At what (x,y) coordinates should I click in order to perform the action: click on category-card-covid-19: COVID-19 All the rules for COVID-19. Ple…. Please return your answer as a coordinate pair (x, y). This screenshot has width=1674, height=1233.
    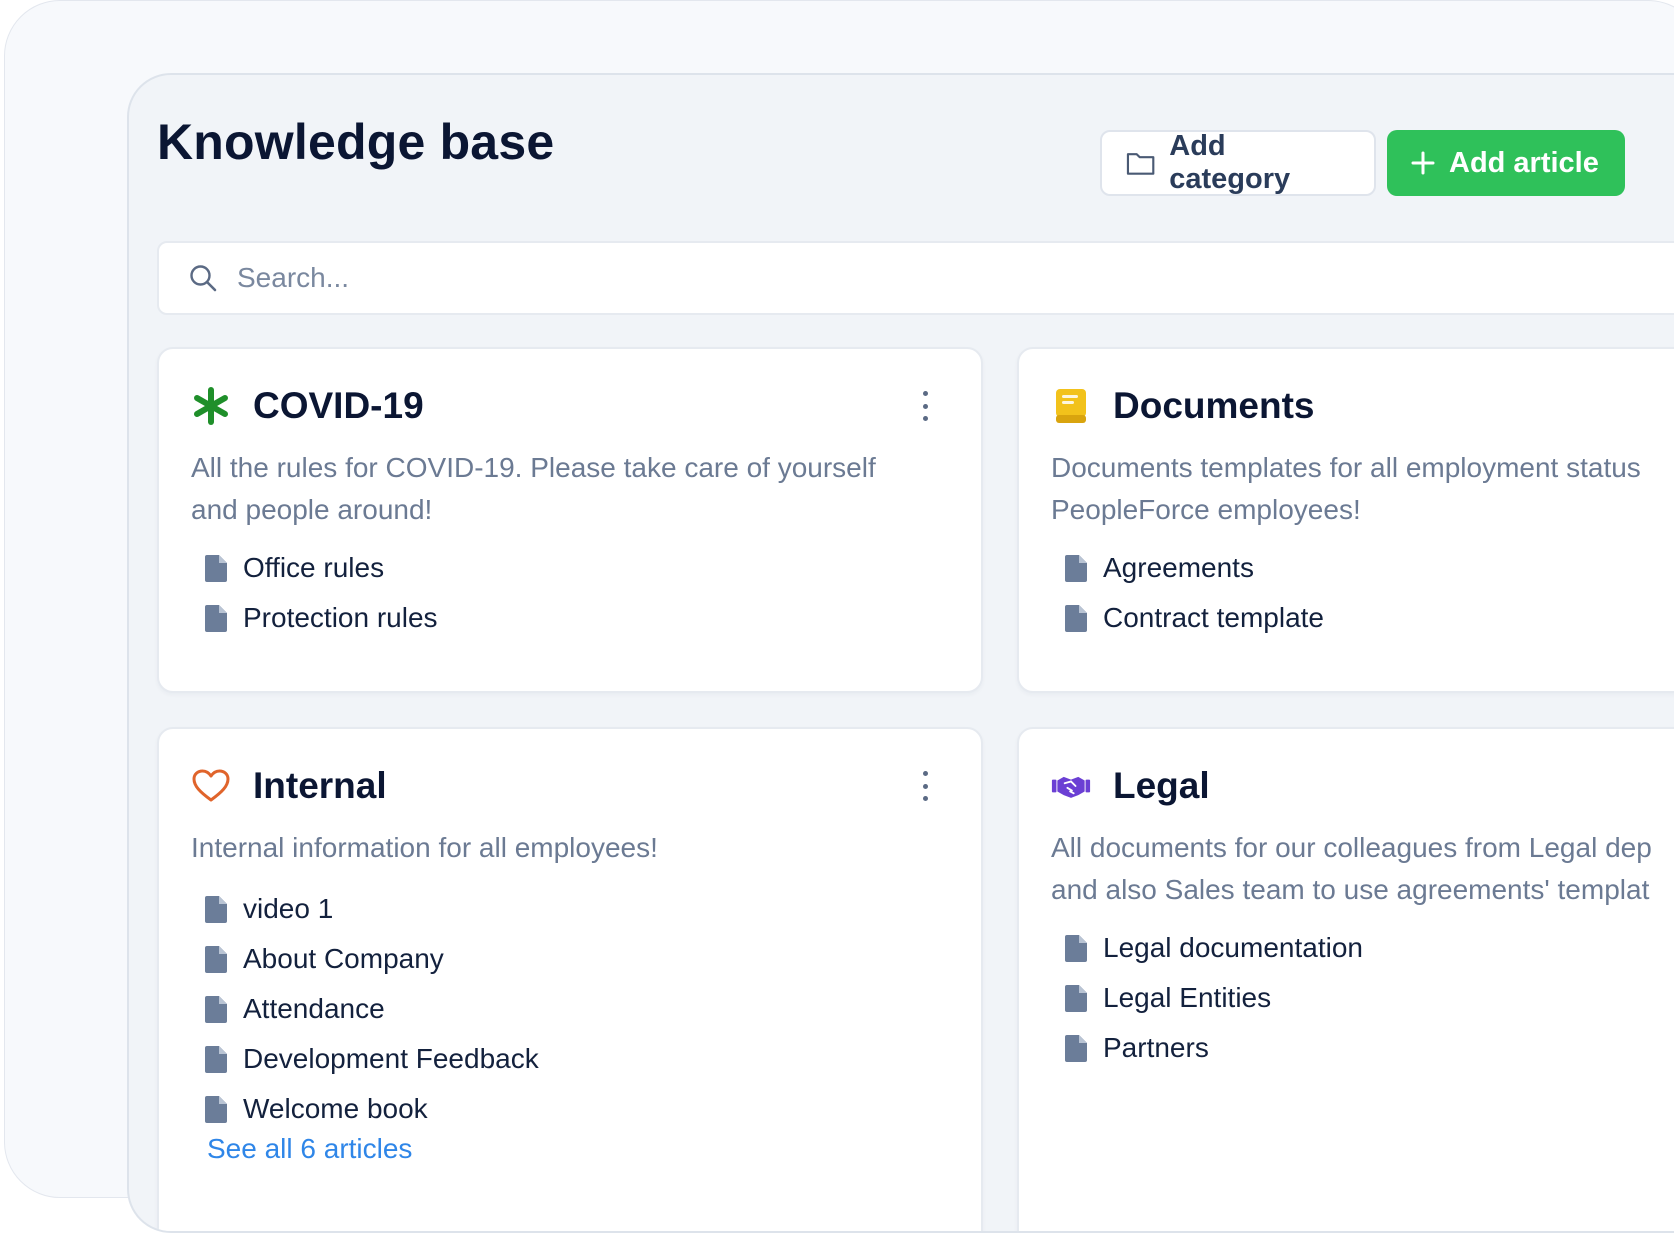
    Looking at the image, I should click on (570, 520).